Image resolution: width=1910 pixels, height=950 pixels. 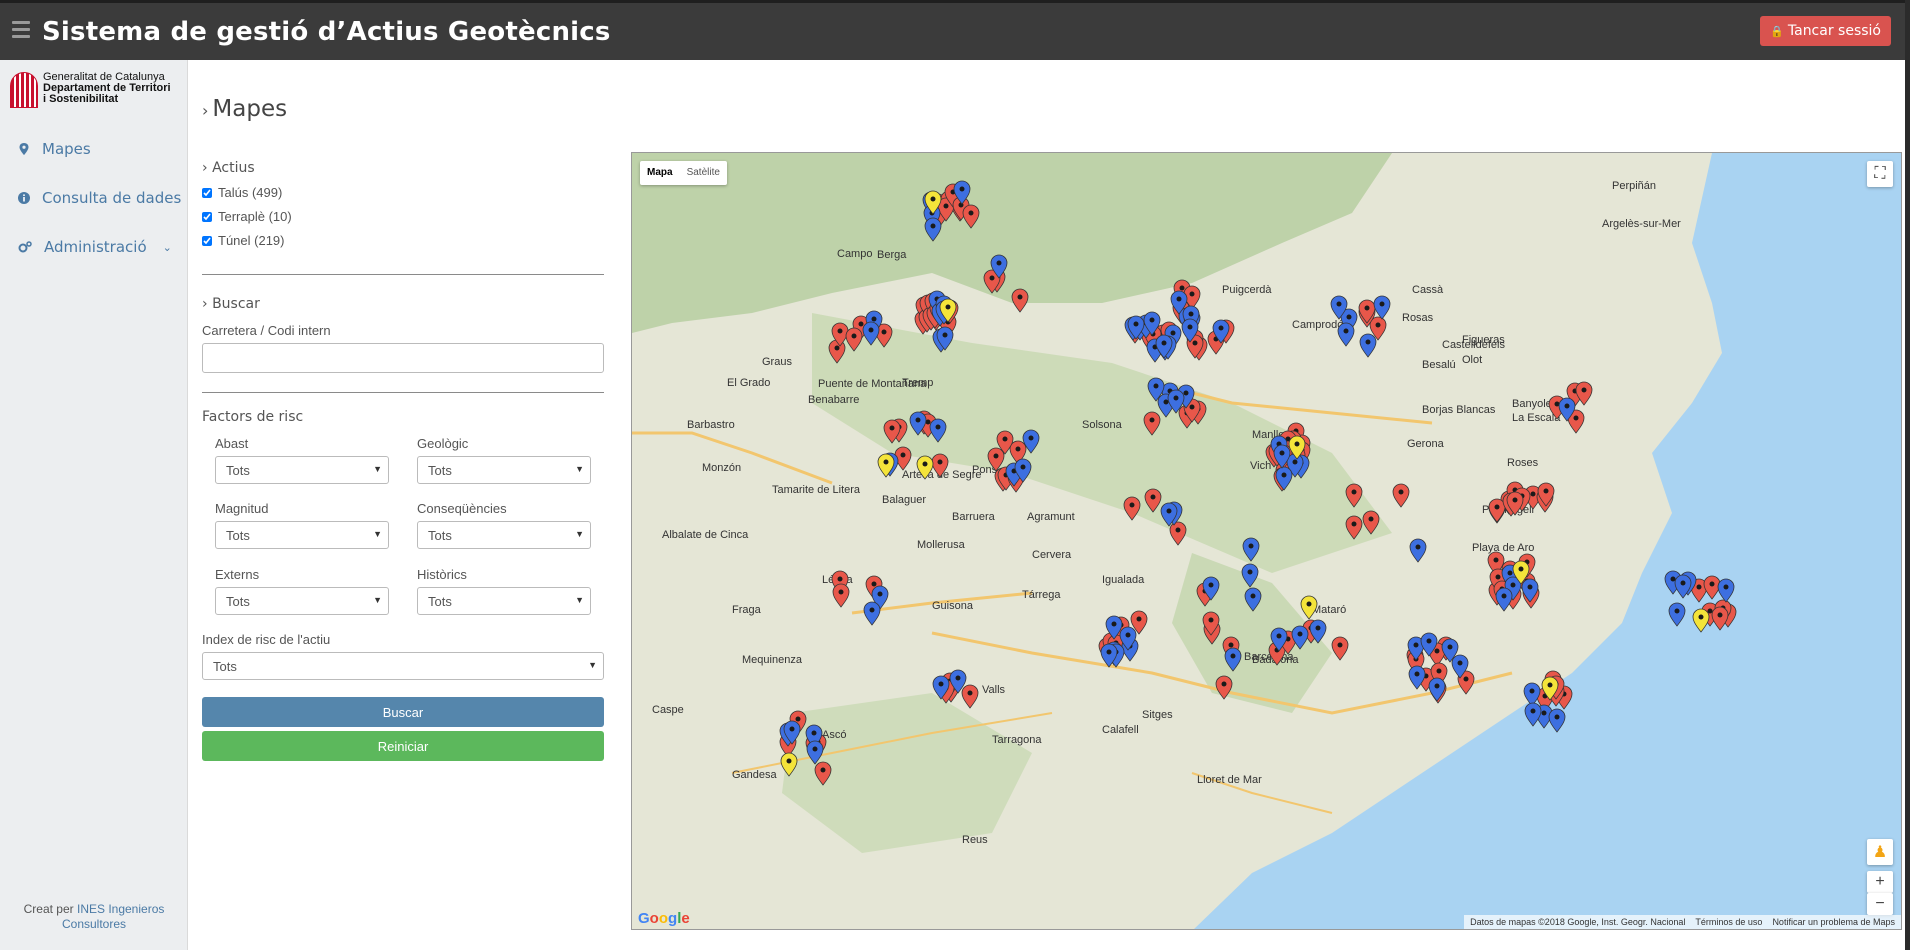 I want to click on place-label: Rosas, so click(x=1418, y=318).